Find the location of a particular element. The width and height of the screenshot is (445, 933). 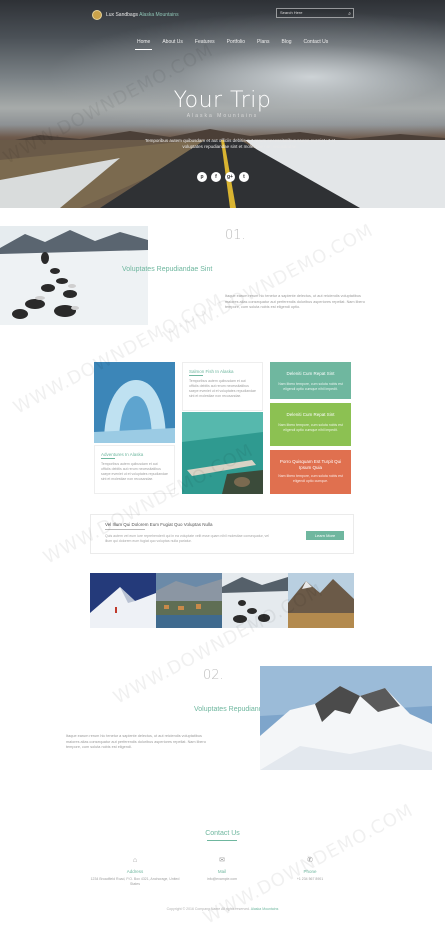

google-plus-icon: g+ is located at coordinates (230, 177).